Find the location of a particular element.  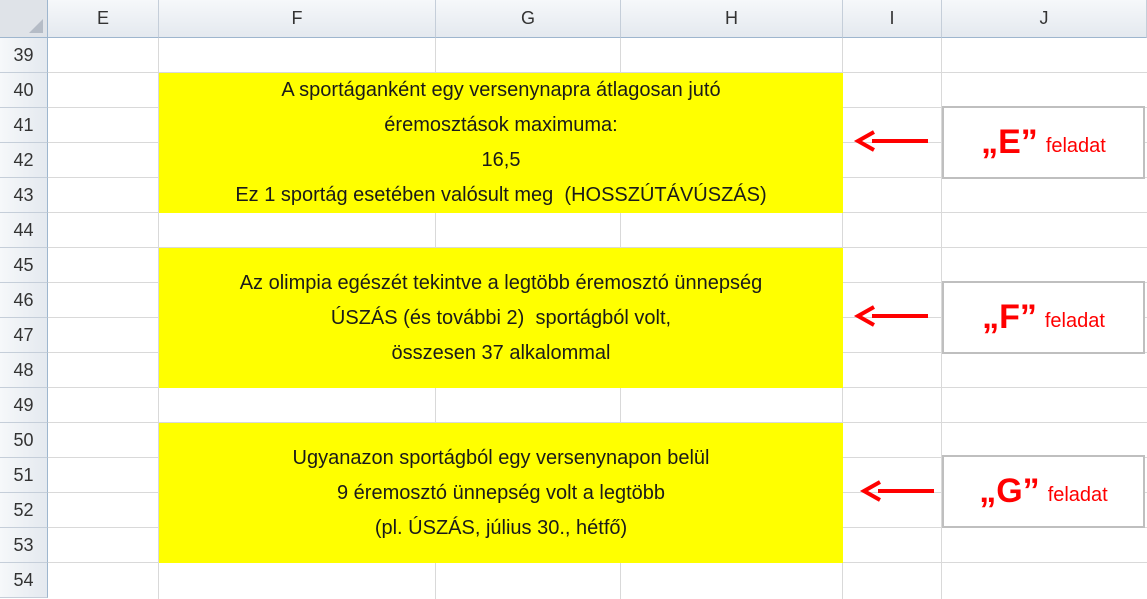

row-header-54: 54 is located at coordinates (24, 580).